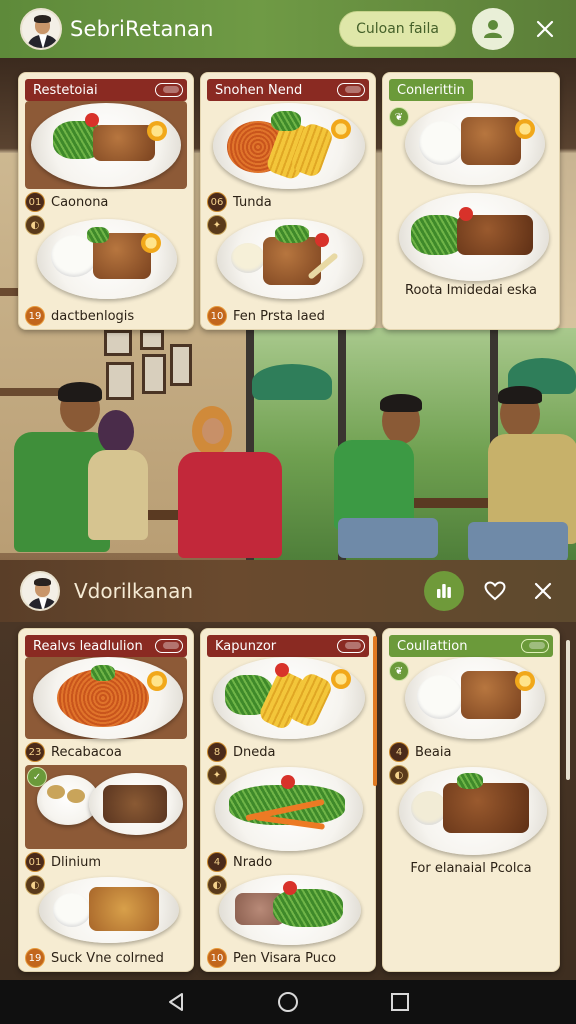 This screenshot has height=1024, width=576. What do you see at coordinates (279, 316) in the screenshot?
I see `item-label: Fen Prsta laed` at bounding box center [279, 316].